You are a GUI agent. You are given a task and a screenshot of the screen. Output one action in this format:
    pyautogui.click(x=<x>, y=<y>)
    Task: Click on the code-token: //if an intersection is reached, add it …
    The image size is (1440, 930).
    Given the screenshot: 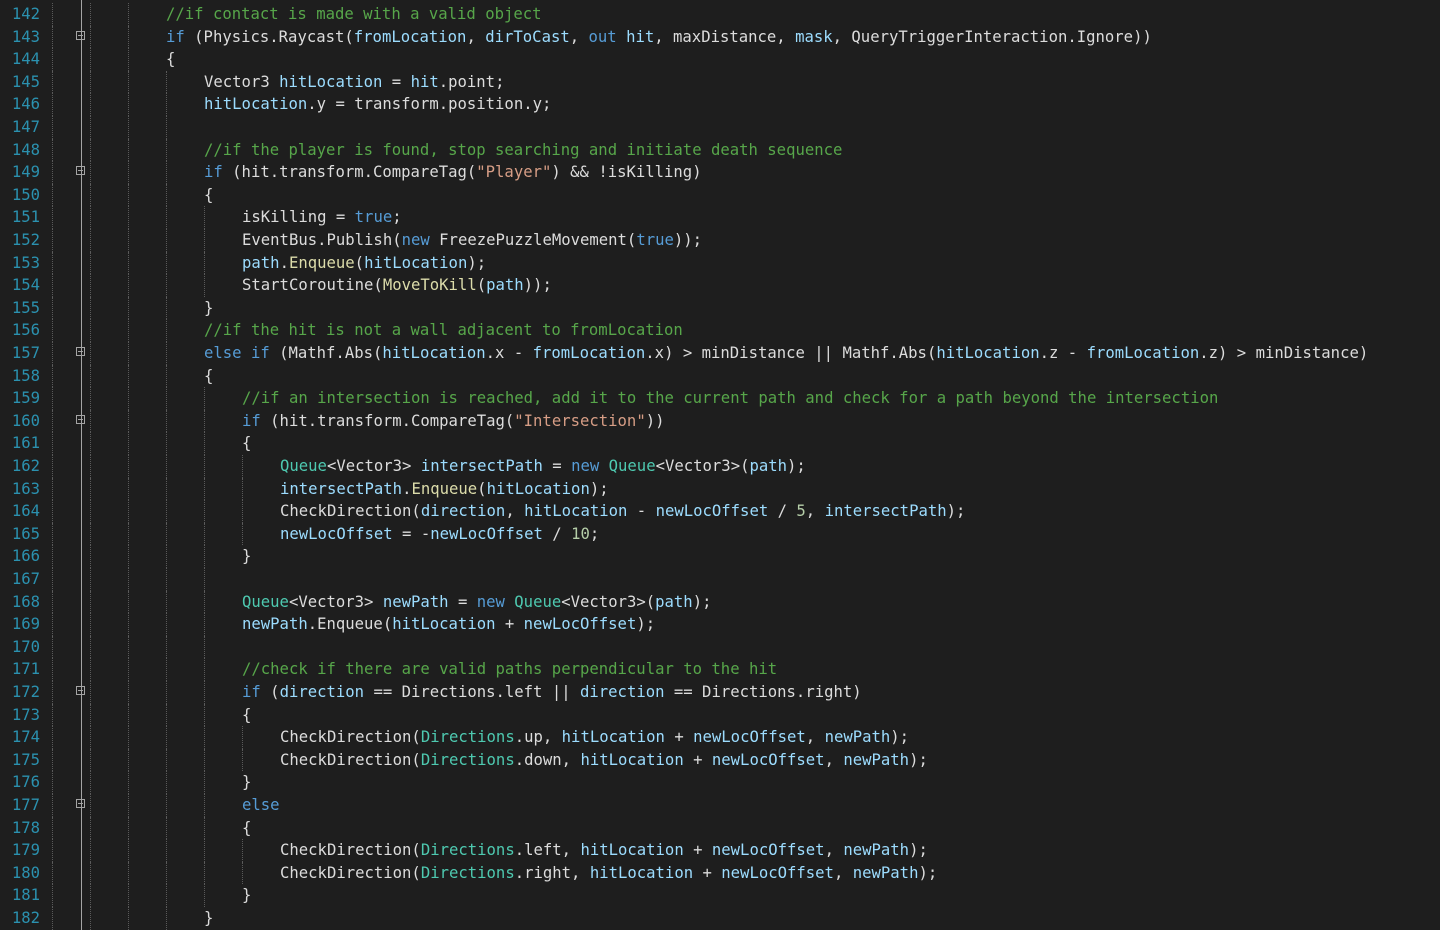 What is the action you would take?
    pyautogui.click(x=730, y=398)
    